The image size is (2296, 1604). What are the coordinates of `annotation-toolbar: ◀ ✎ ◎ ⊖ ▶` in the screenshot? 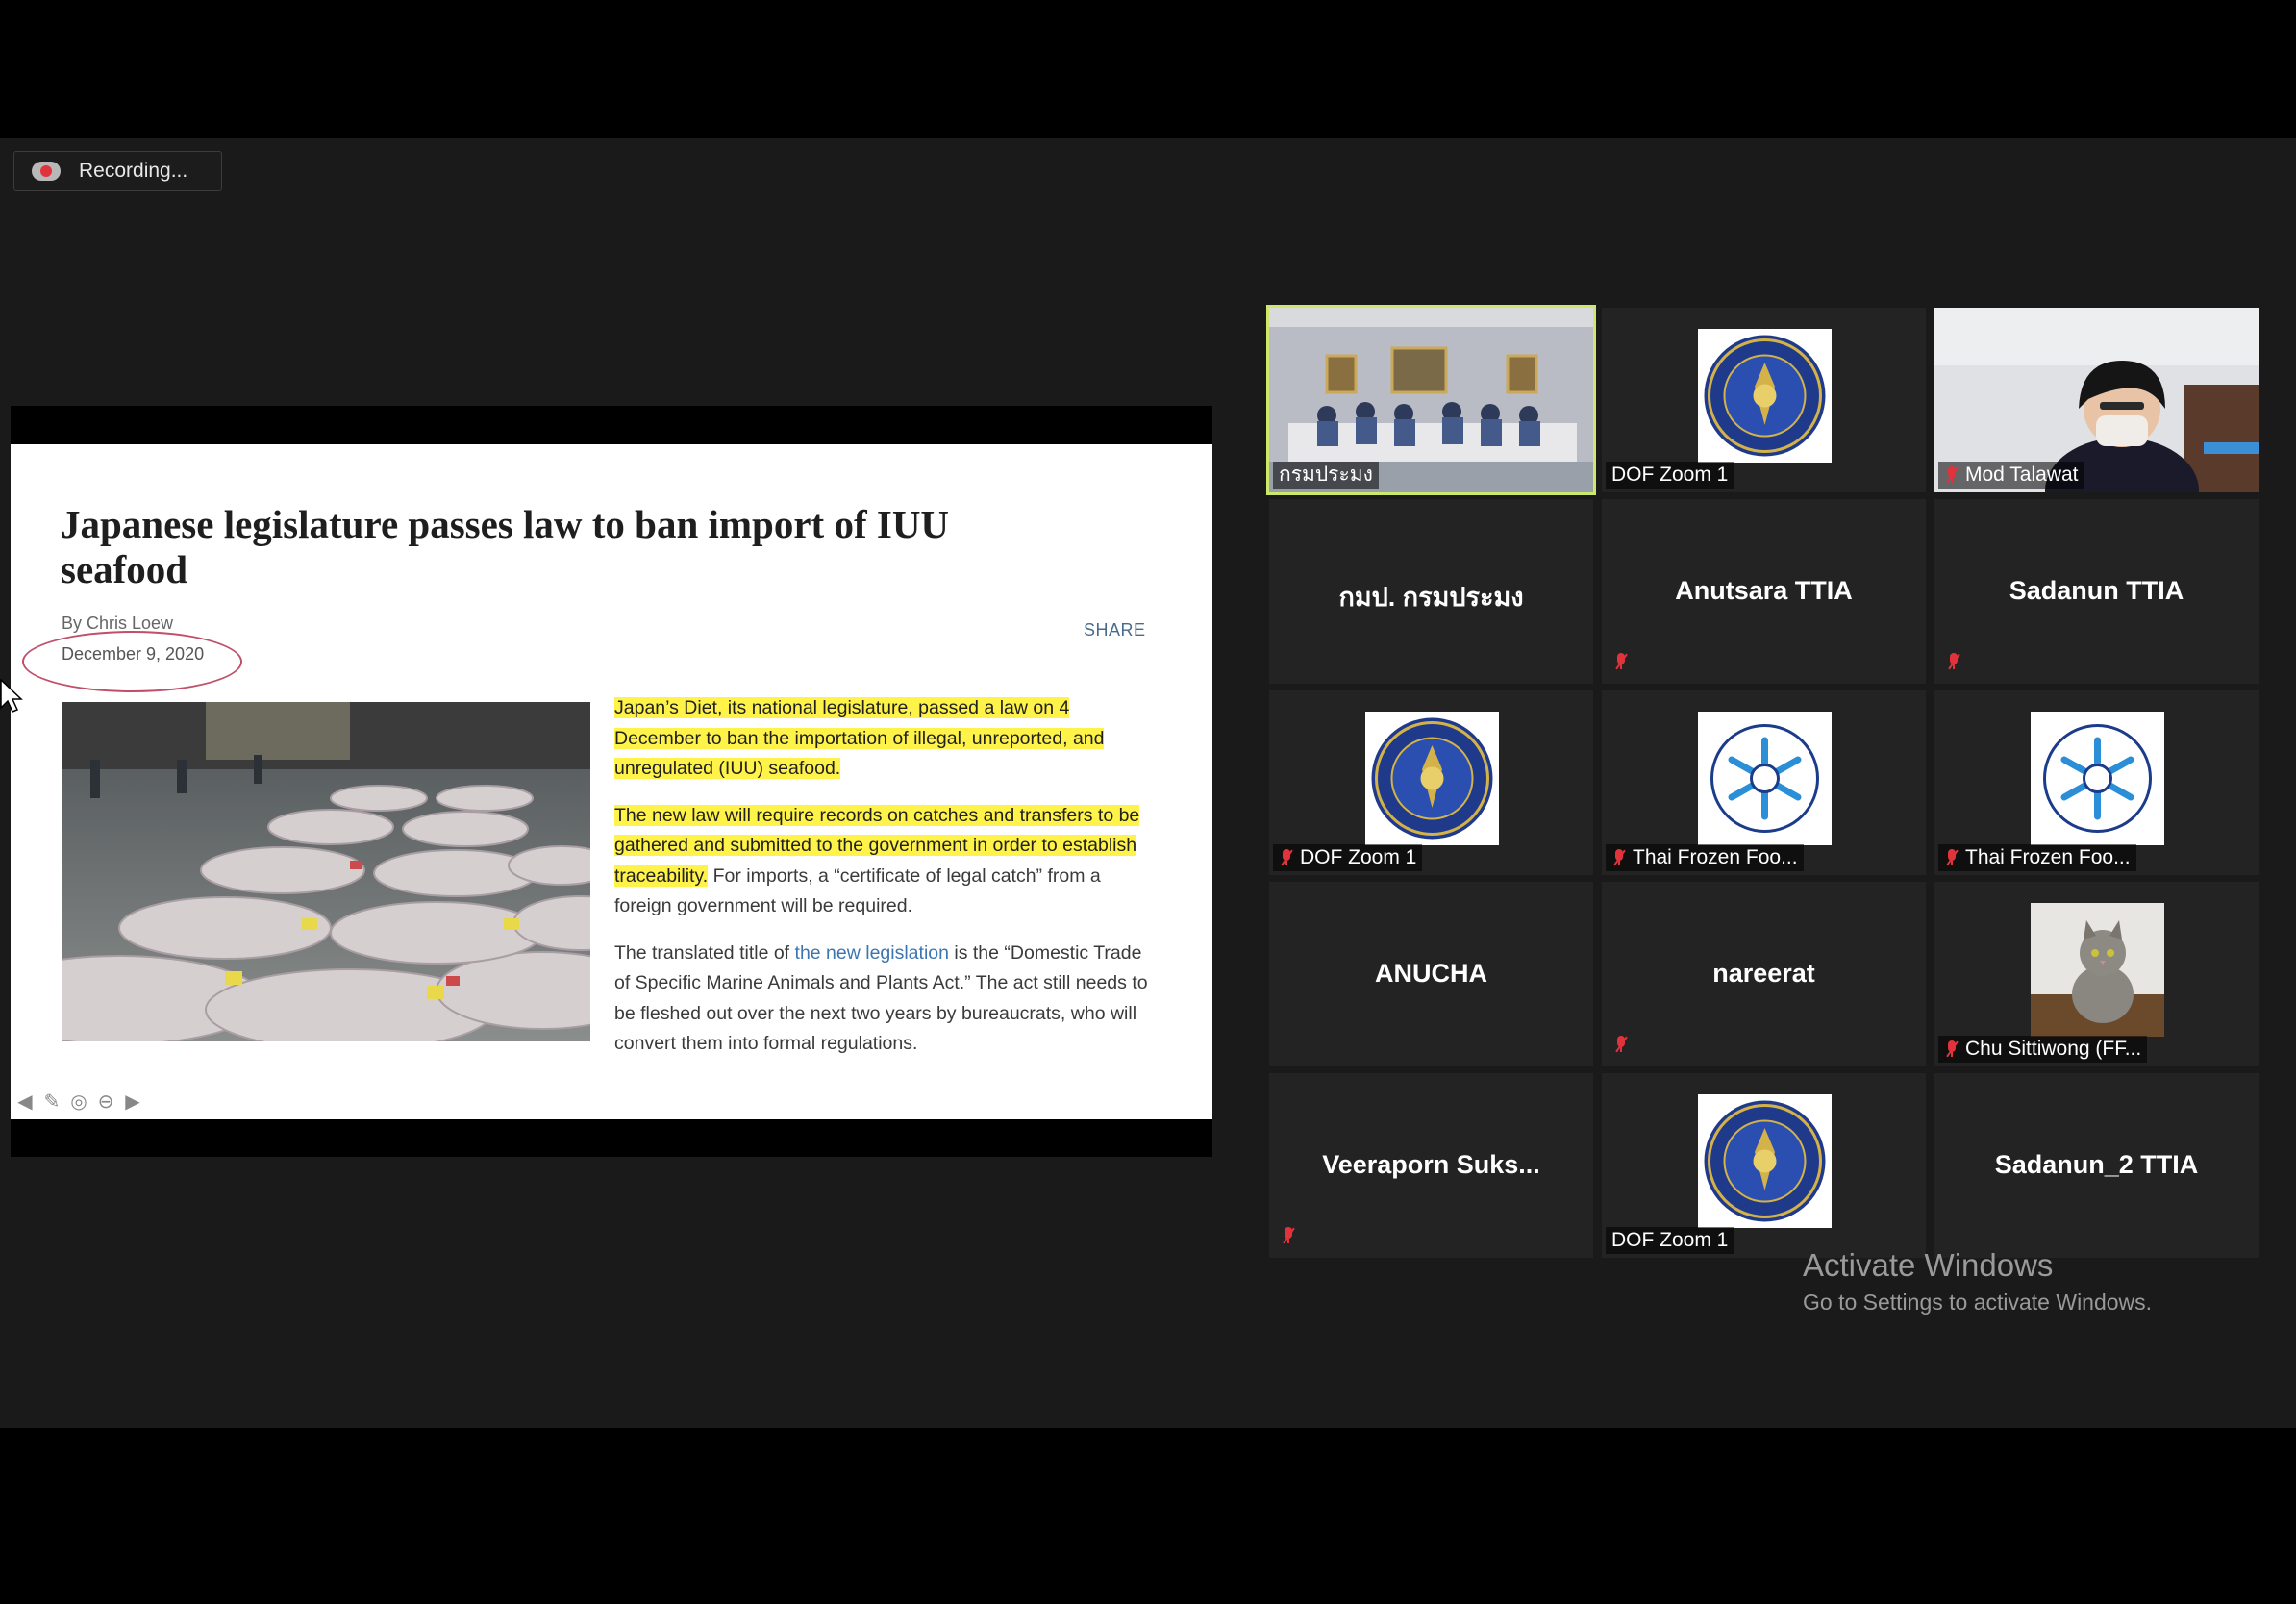 It's located at (78, 1101).